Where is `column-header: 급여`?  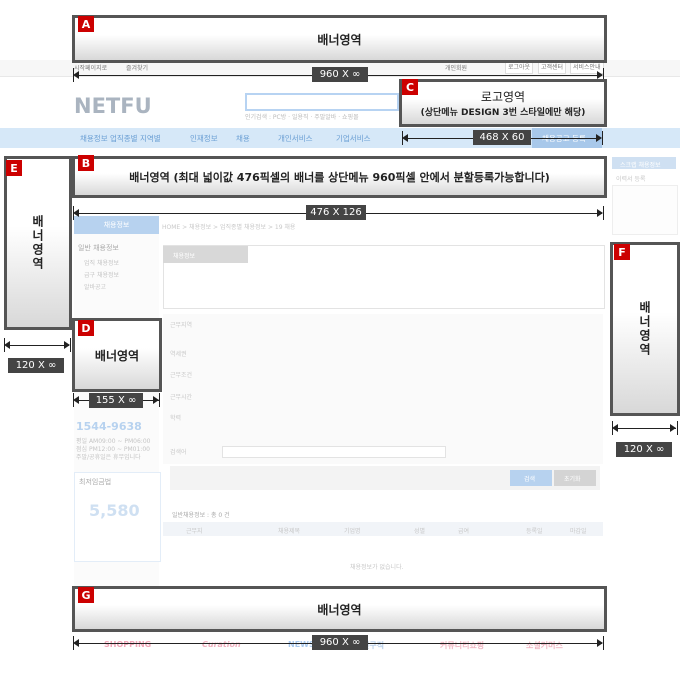 column-header: 급여 is located at coordinates (464, 531).